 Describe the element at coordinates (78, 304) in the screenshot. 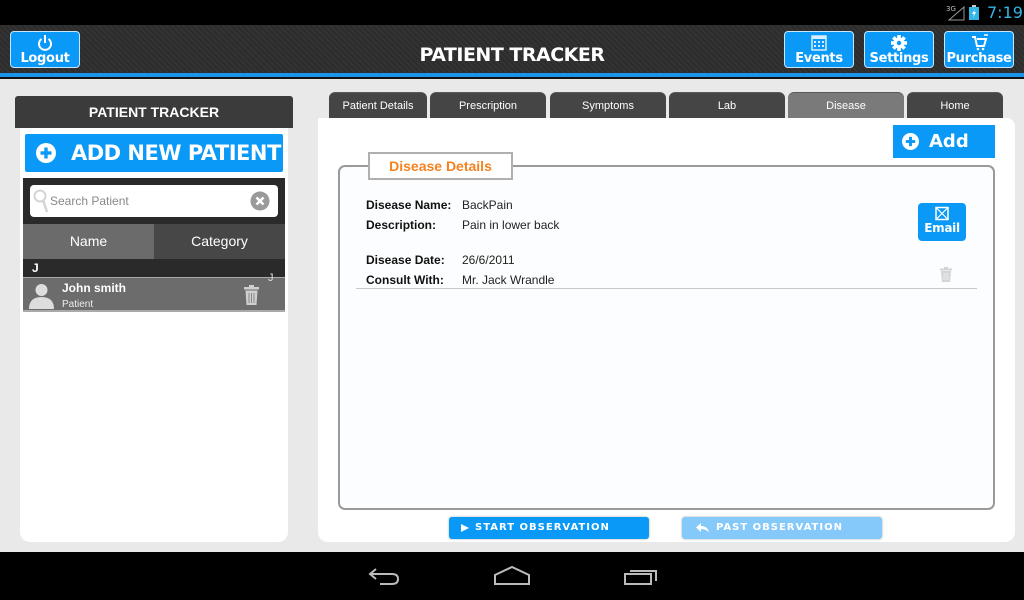

I see `patient-category: Patient` at that location.